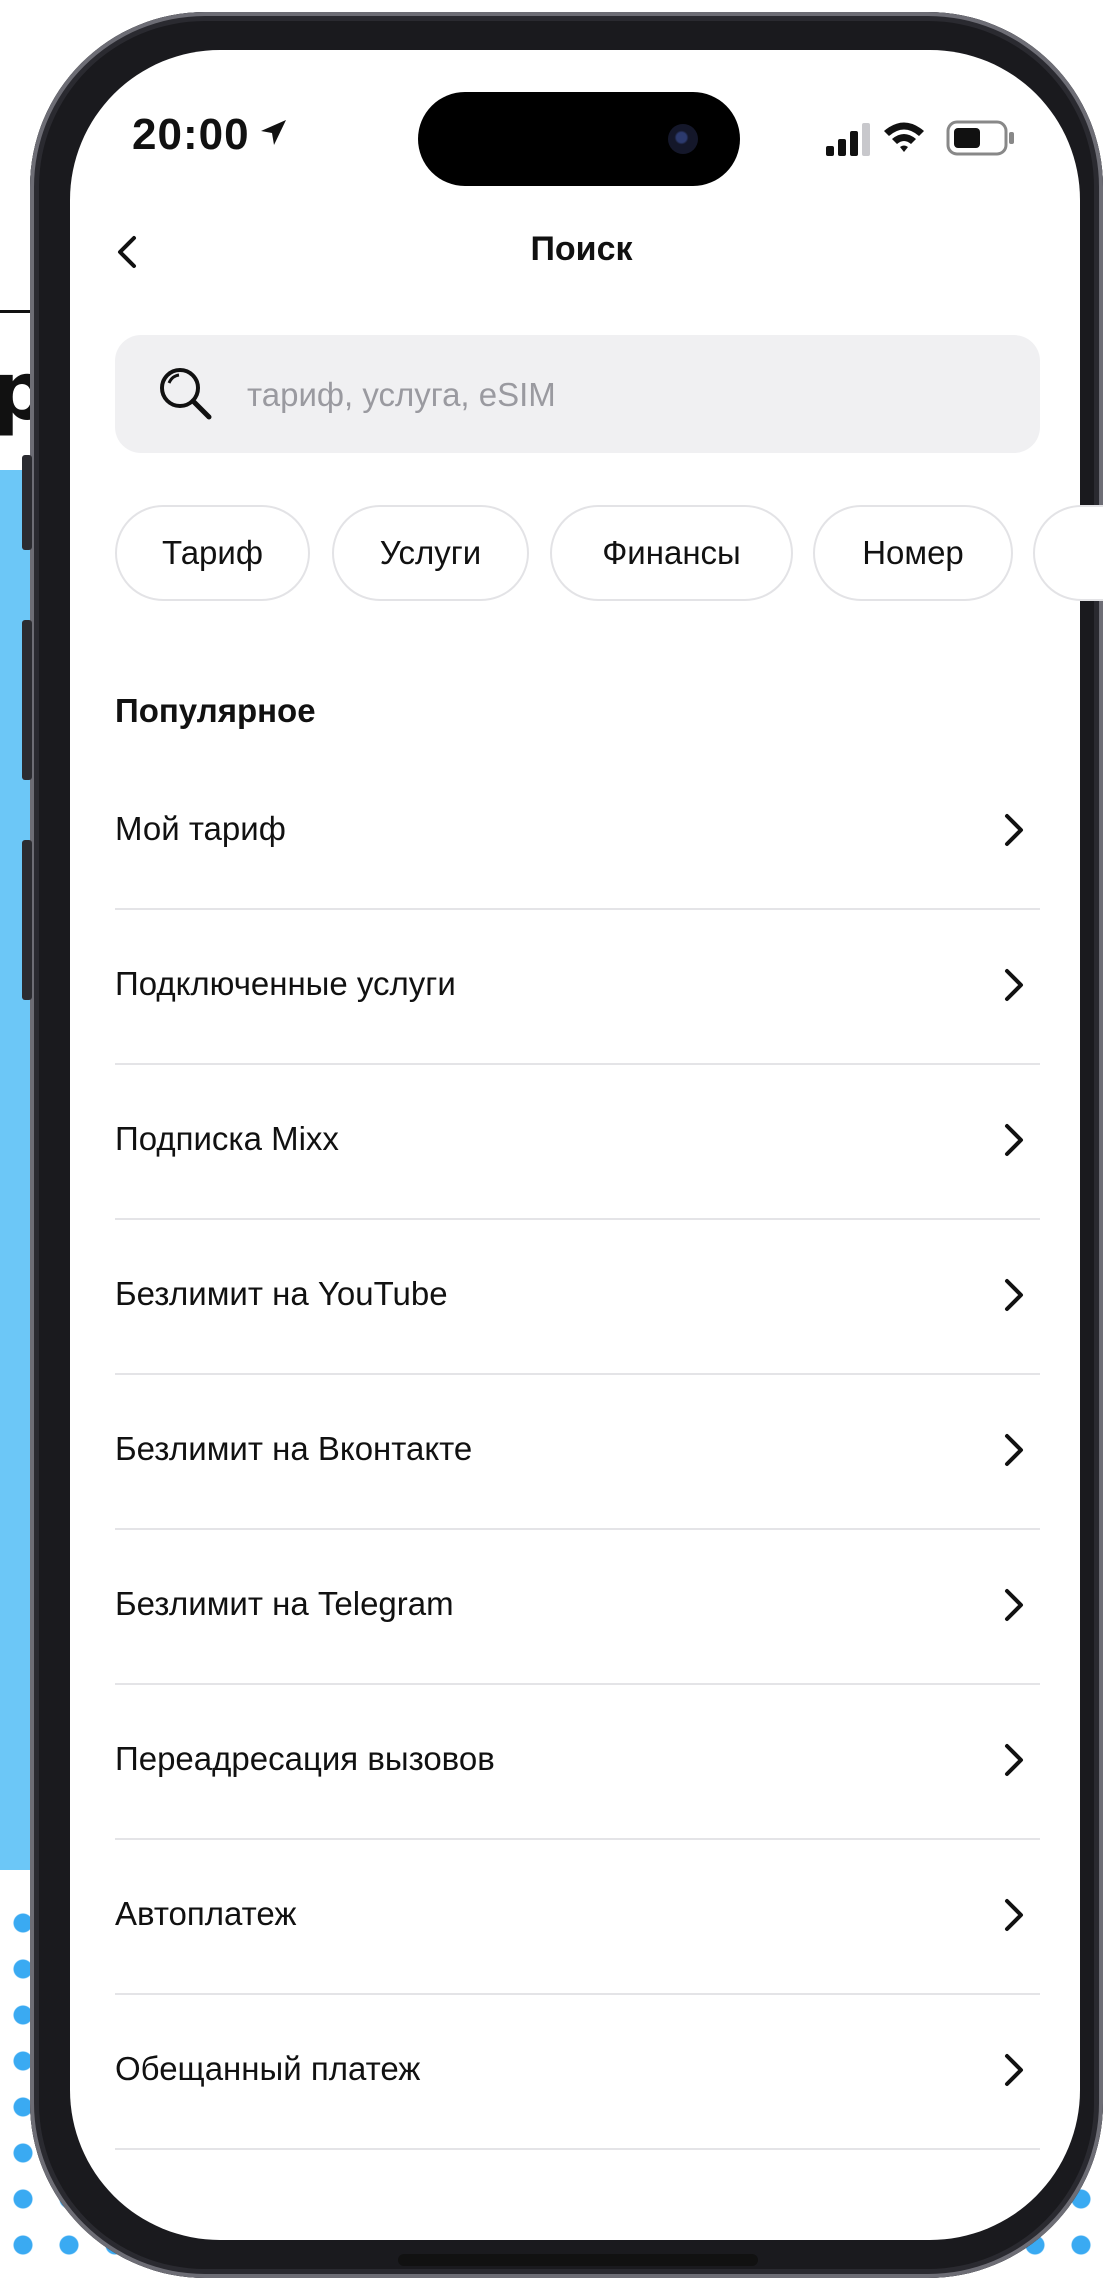 This screenshot has width=1103, height=2278. Describe the element at coordinates (577, 832) in the screenshot. I see `list-item: Мой тариф` at that location.